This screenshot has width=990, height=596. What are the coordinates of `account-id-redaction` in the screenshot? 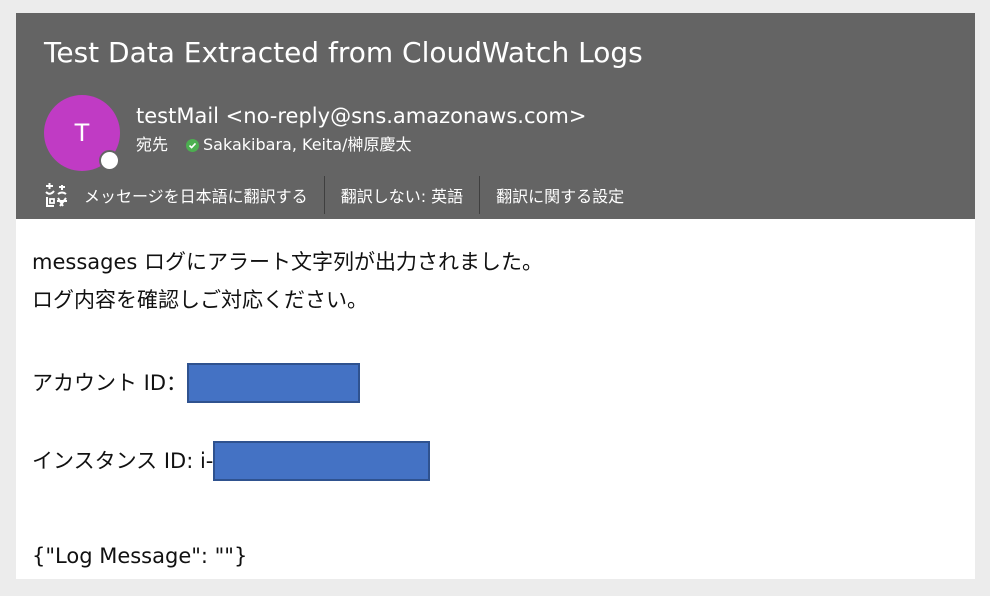 It's located at (274, 383).